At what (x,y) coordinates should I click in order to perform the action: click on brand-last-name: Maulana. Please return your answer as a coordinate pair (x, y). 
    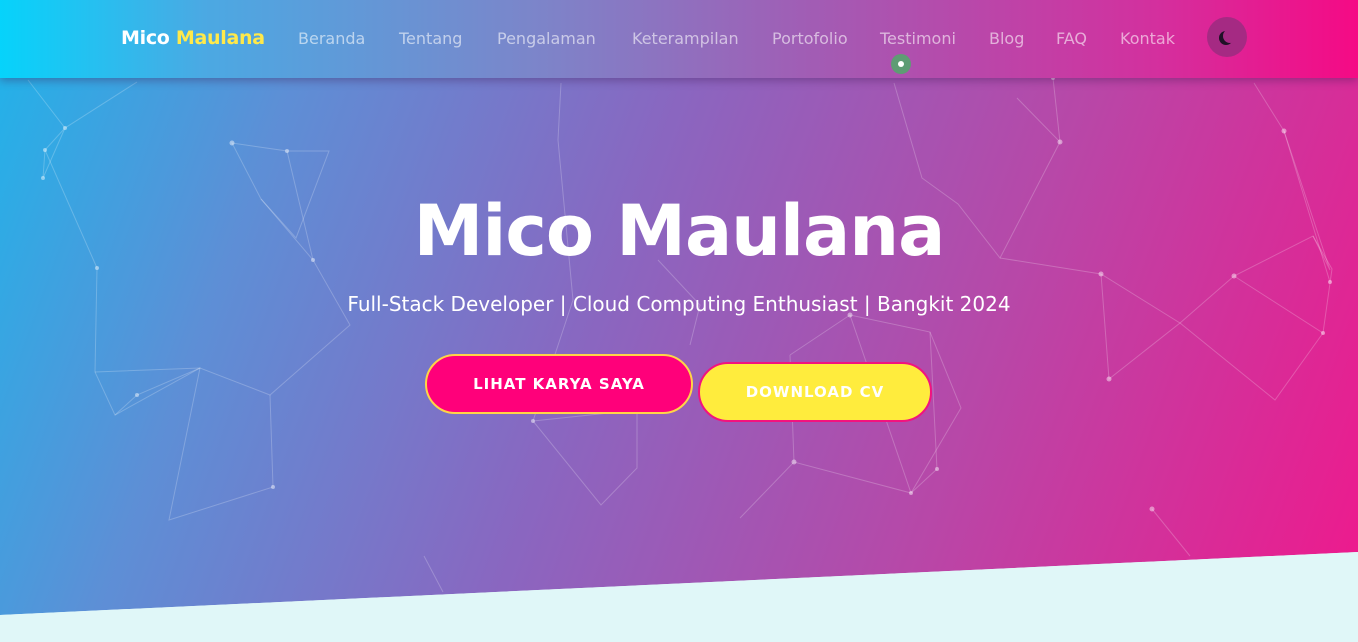
    Looking at the image, I should click on (220, 38).